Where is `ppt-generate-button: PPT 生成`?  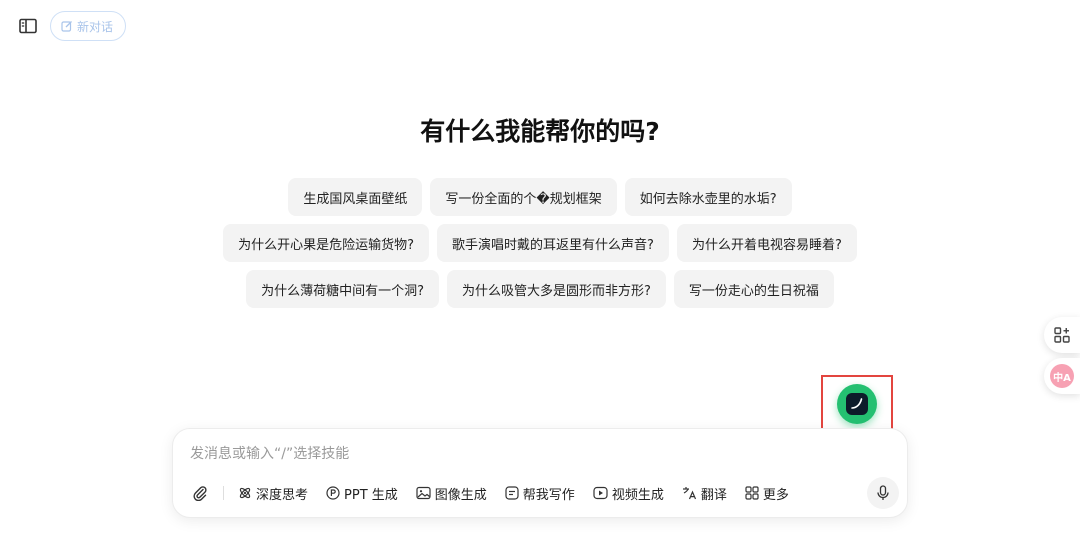
ppt-generate-button: PPT 生成 is located at coordinates (362, 493).